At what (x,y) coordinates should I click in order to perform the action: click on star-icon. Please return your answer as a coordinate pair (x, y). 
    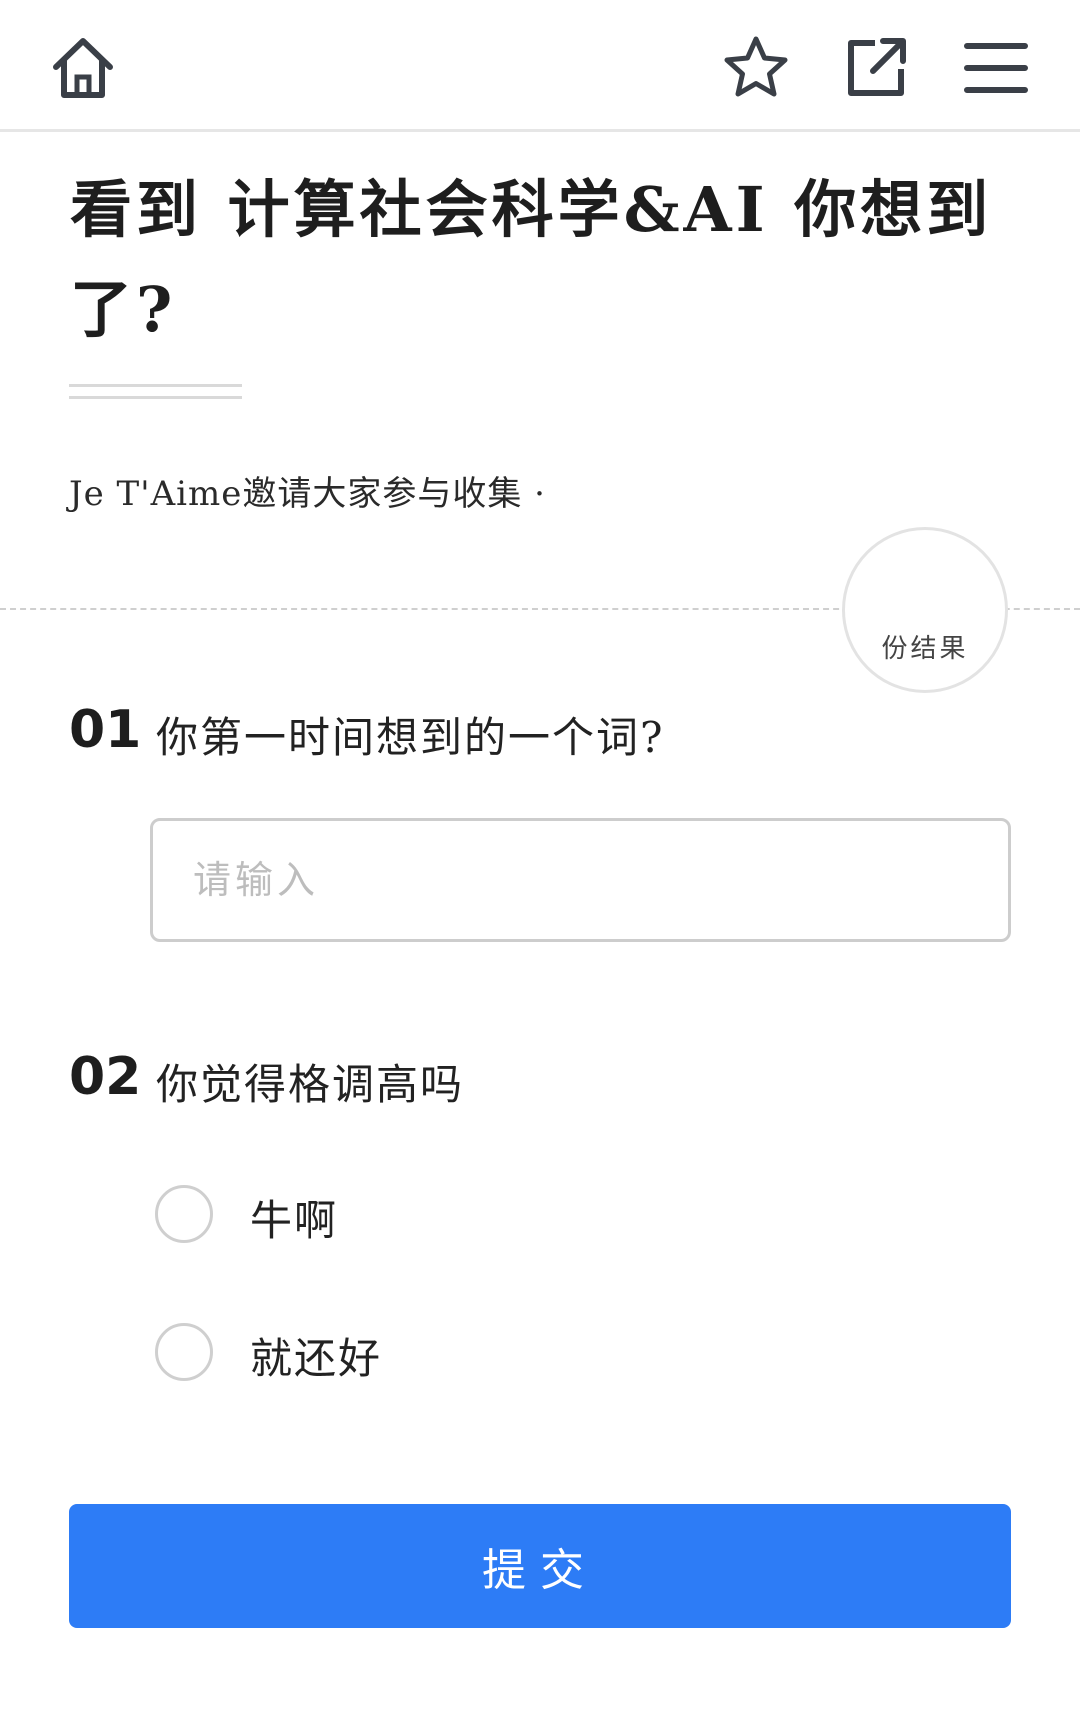
    Looking at the image, I should click on (756, 66).